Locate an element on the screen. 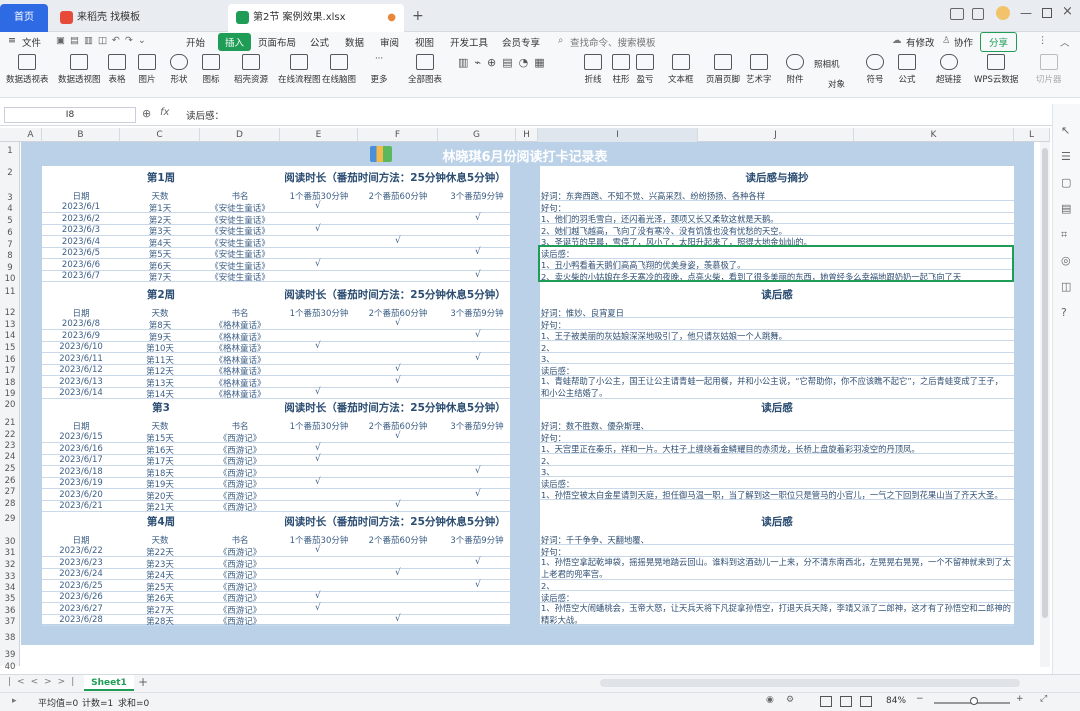 This screenshot has height=711, width=1080. object-button: 对象 is located at coordinates (836, 84).